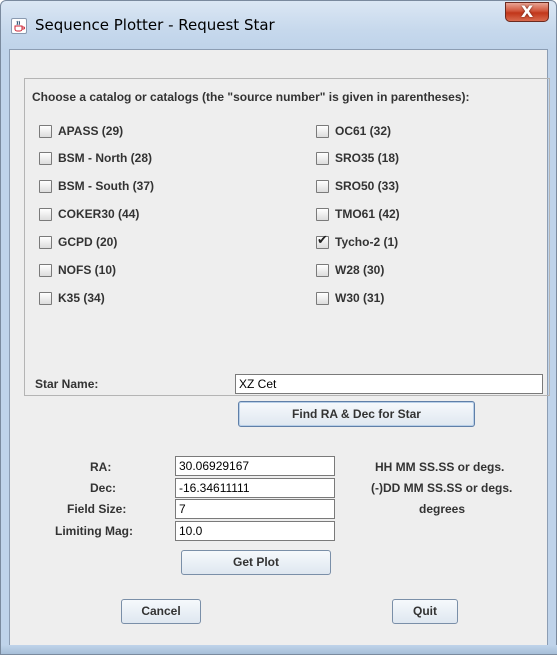 This screenshot has width=557, height=655. Describe the element at coordinates (255, 466) in the screenshot. I see `ra-input: 30.06929167` at that location.